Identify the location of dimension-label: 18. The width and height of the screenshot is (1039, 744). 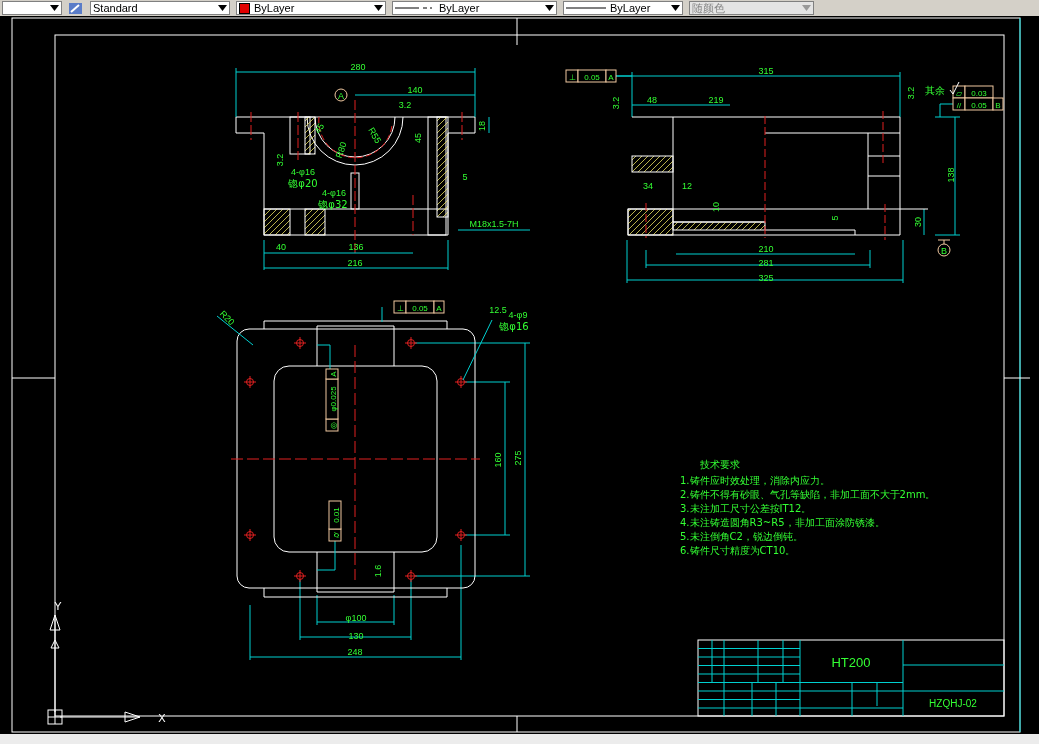
(482, 126).